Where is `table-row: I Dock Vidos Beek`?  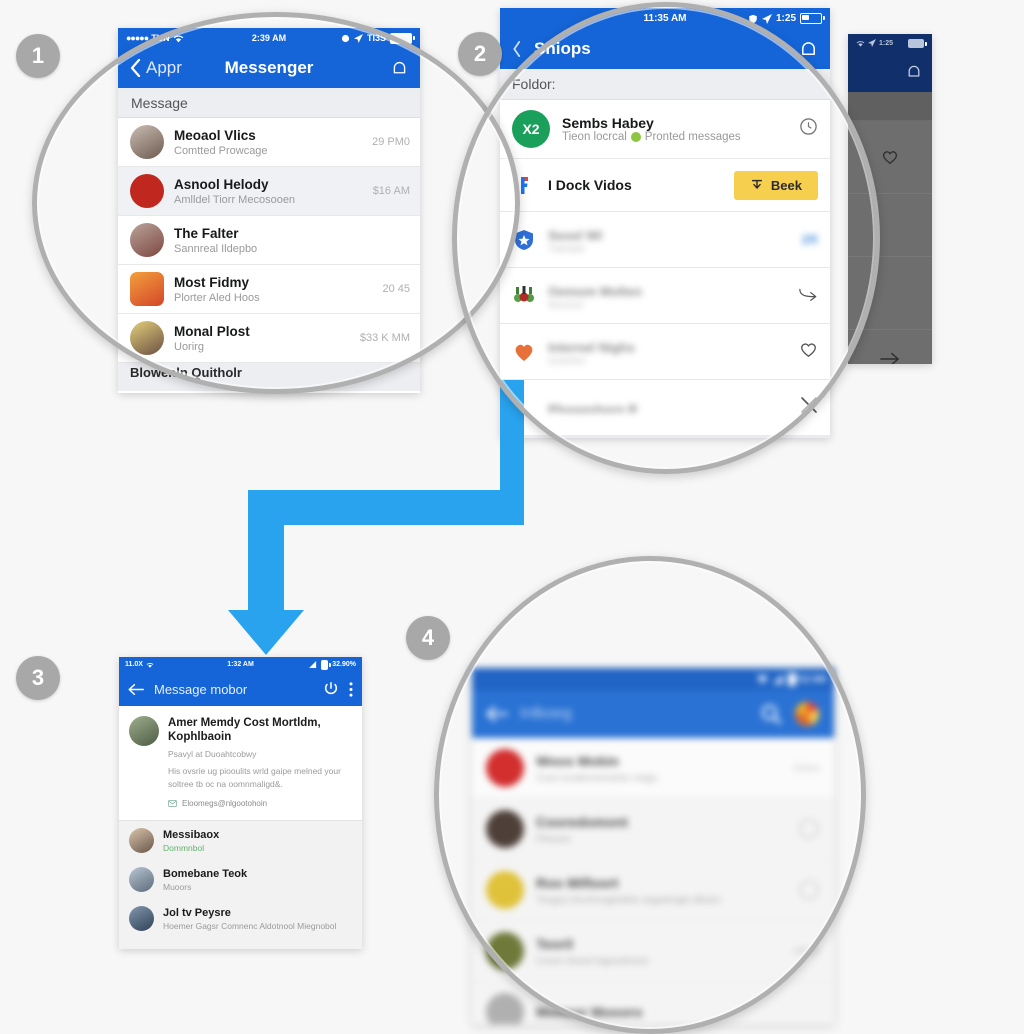 table-row: I Dock Vidos Beek is located at coordinates (665, 185).